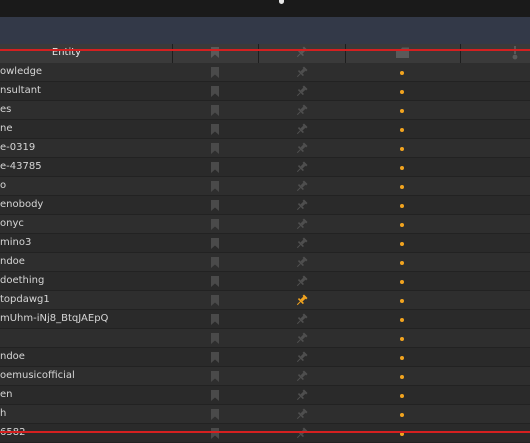 The height and width of the screenshot is (443, 530). What do you see at coordinates (265, 281) in the screenshot?
I see `table-row: doething` at bounding box center [265, 281].